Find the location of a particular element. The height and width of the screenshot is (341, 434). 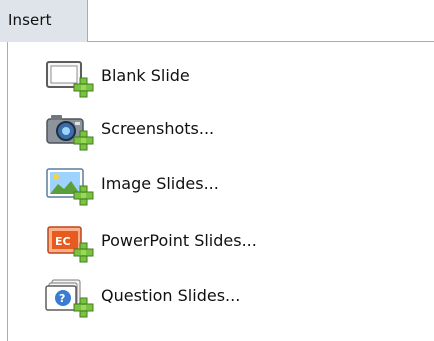

menu-left-divider is located at coordinates (7, 191).